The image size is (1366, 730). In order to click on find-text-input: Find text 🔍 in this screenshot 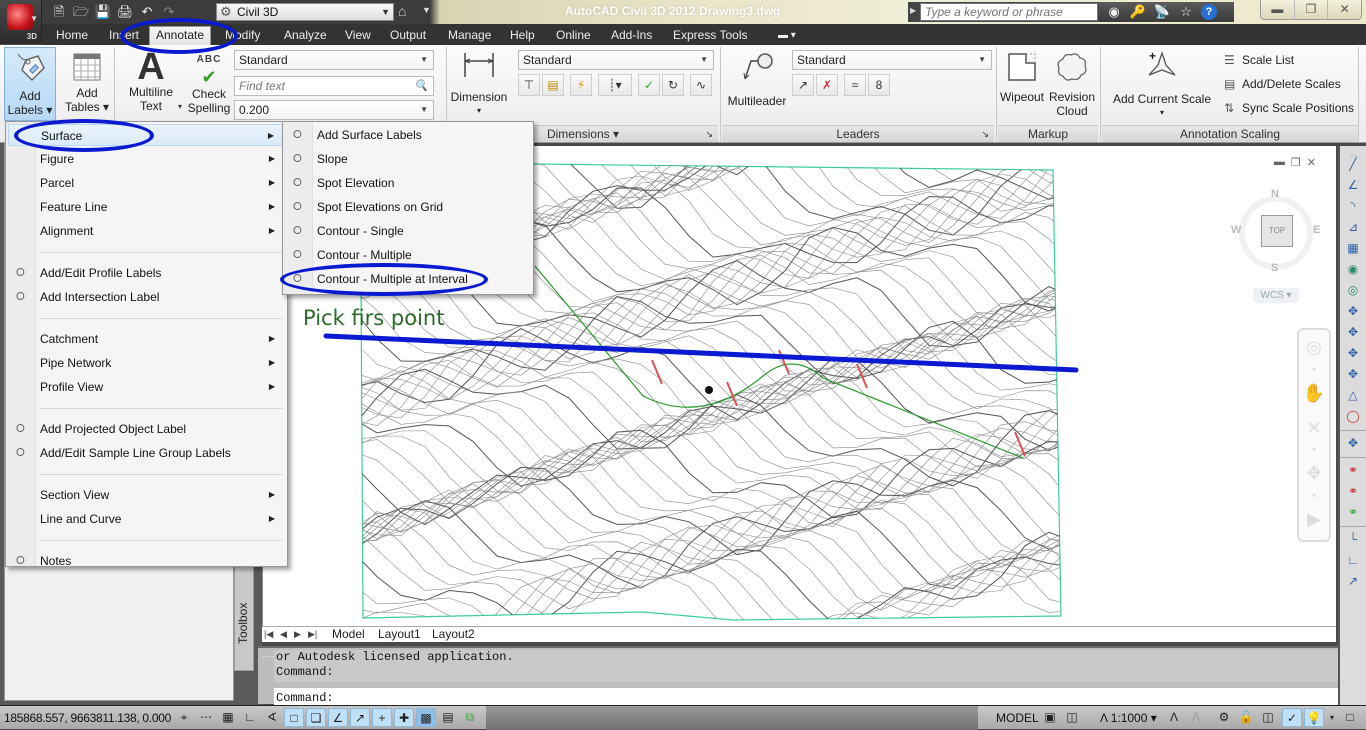, I will do `click(334, 86)`.